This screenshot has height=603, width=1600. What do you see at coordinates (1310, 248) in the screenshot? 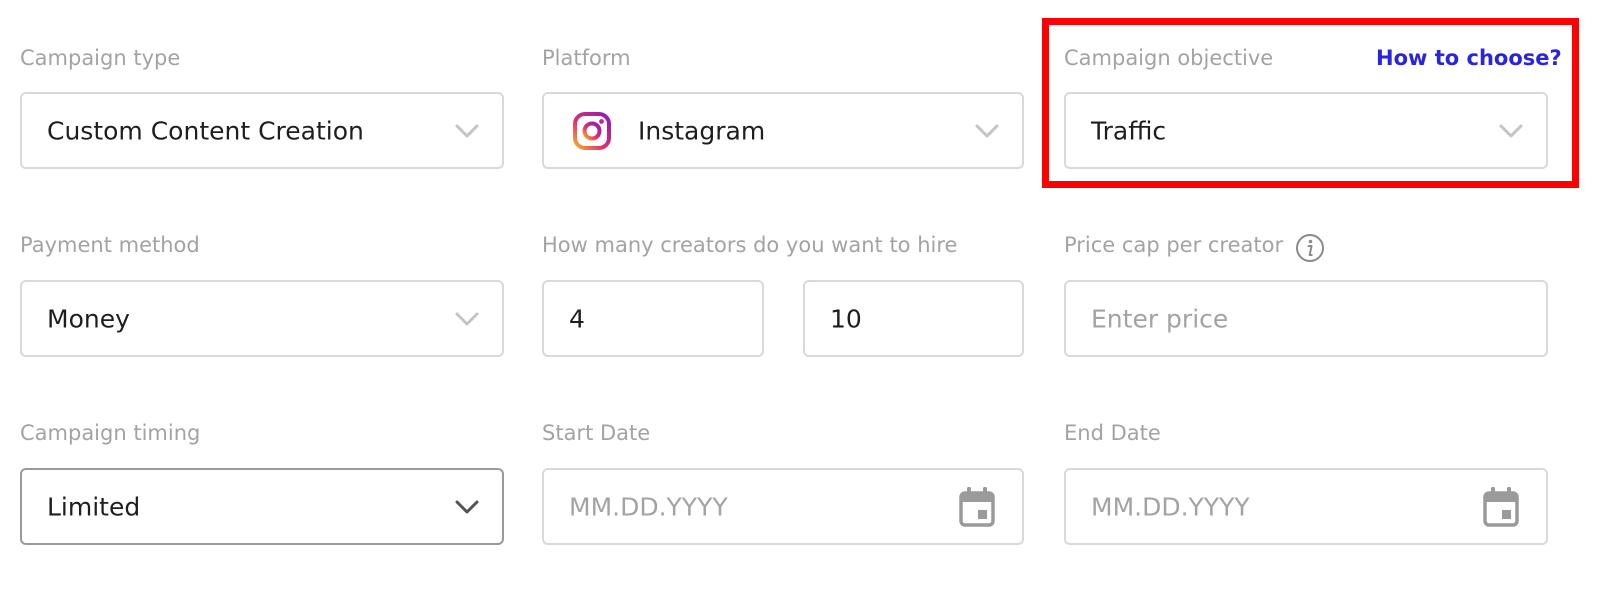
I see `info-icon` at bounding box center [1310, 248].